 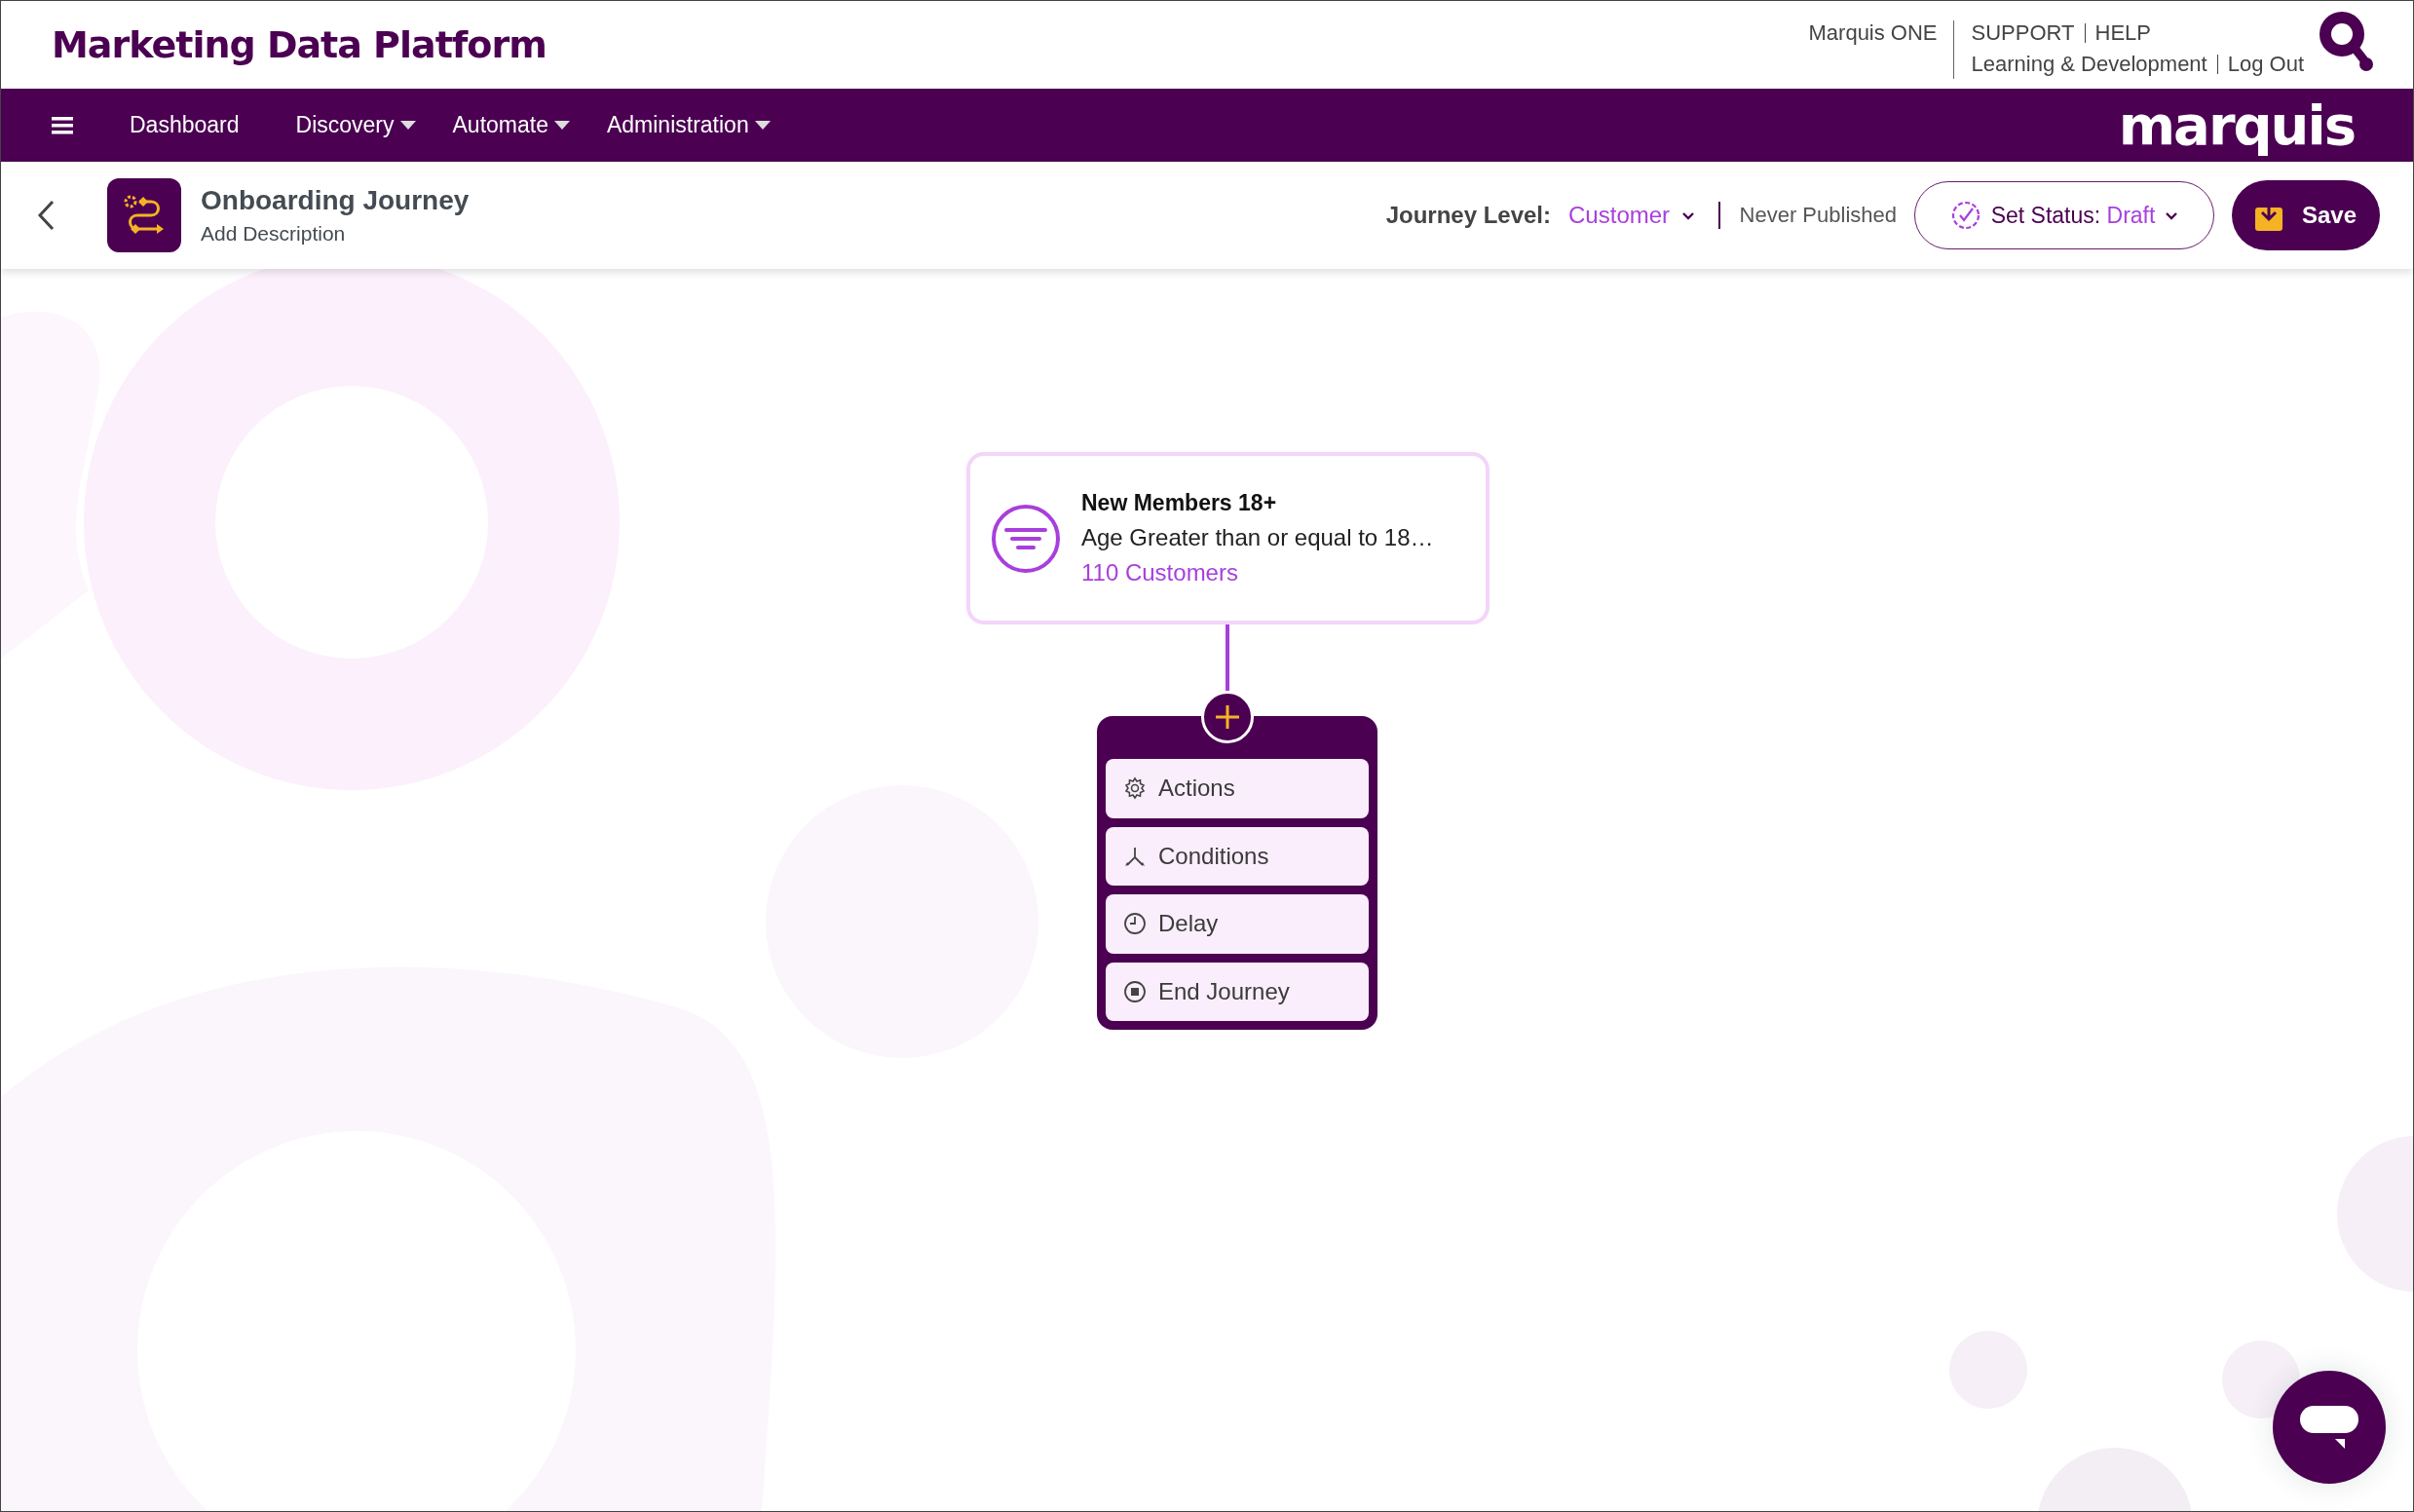 What do you see at coordinates (1135, 788) in the screenshot?
I see `gear-icon` at bounding box center [1135, 788].